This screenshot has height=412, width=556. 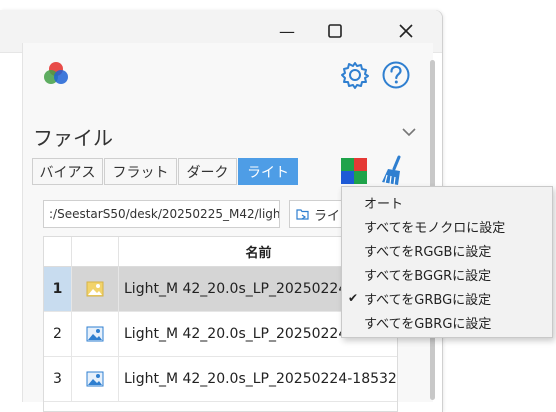 I want to click on menu-item-label: すべてをモノクロに設定, so click(x=435, y=228).